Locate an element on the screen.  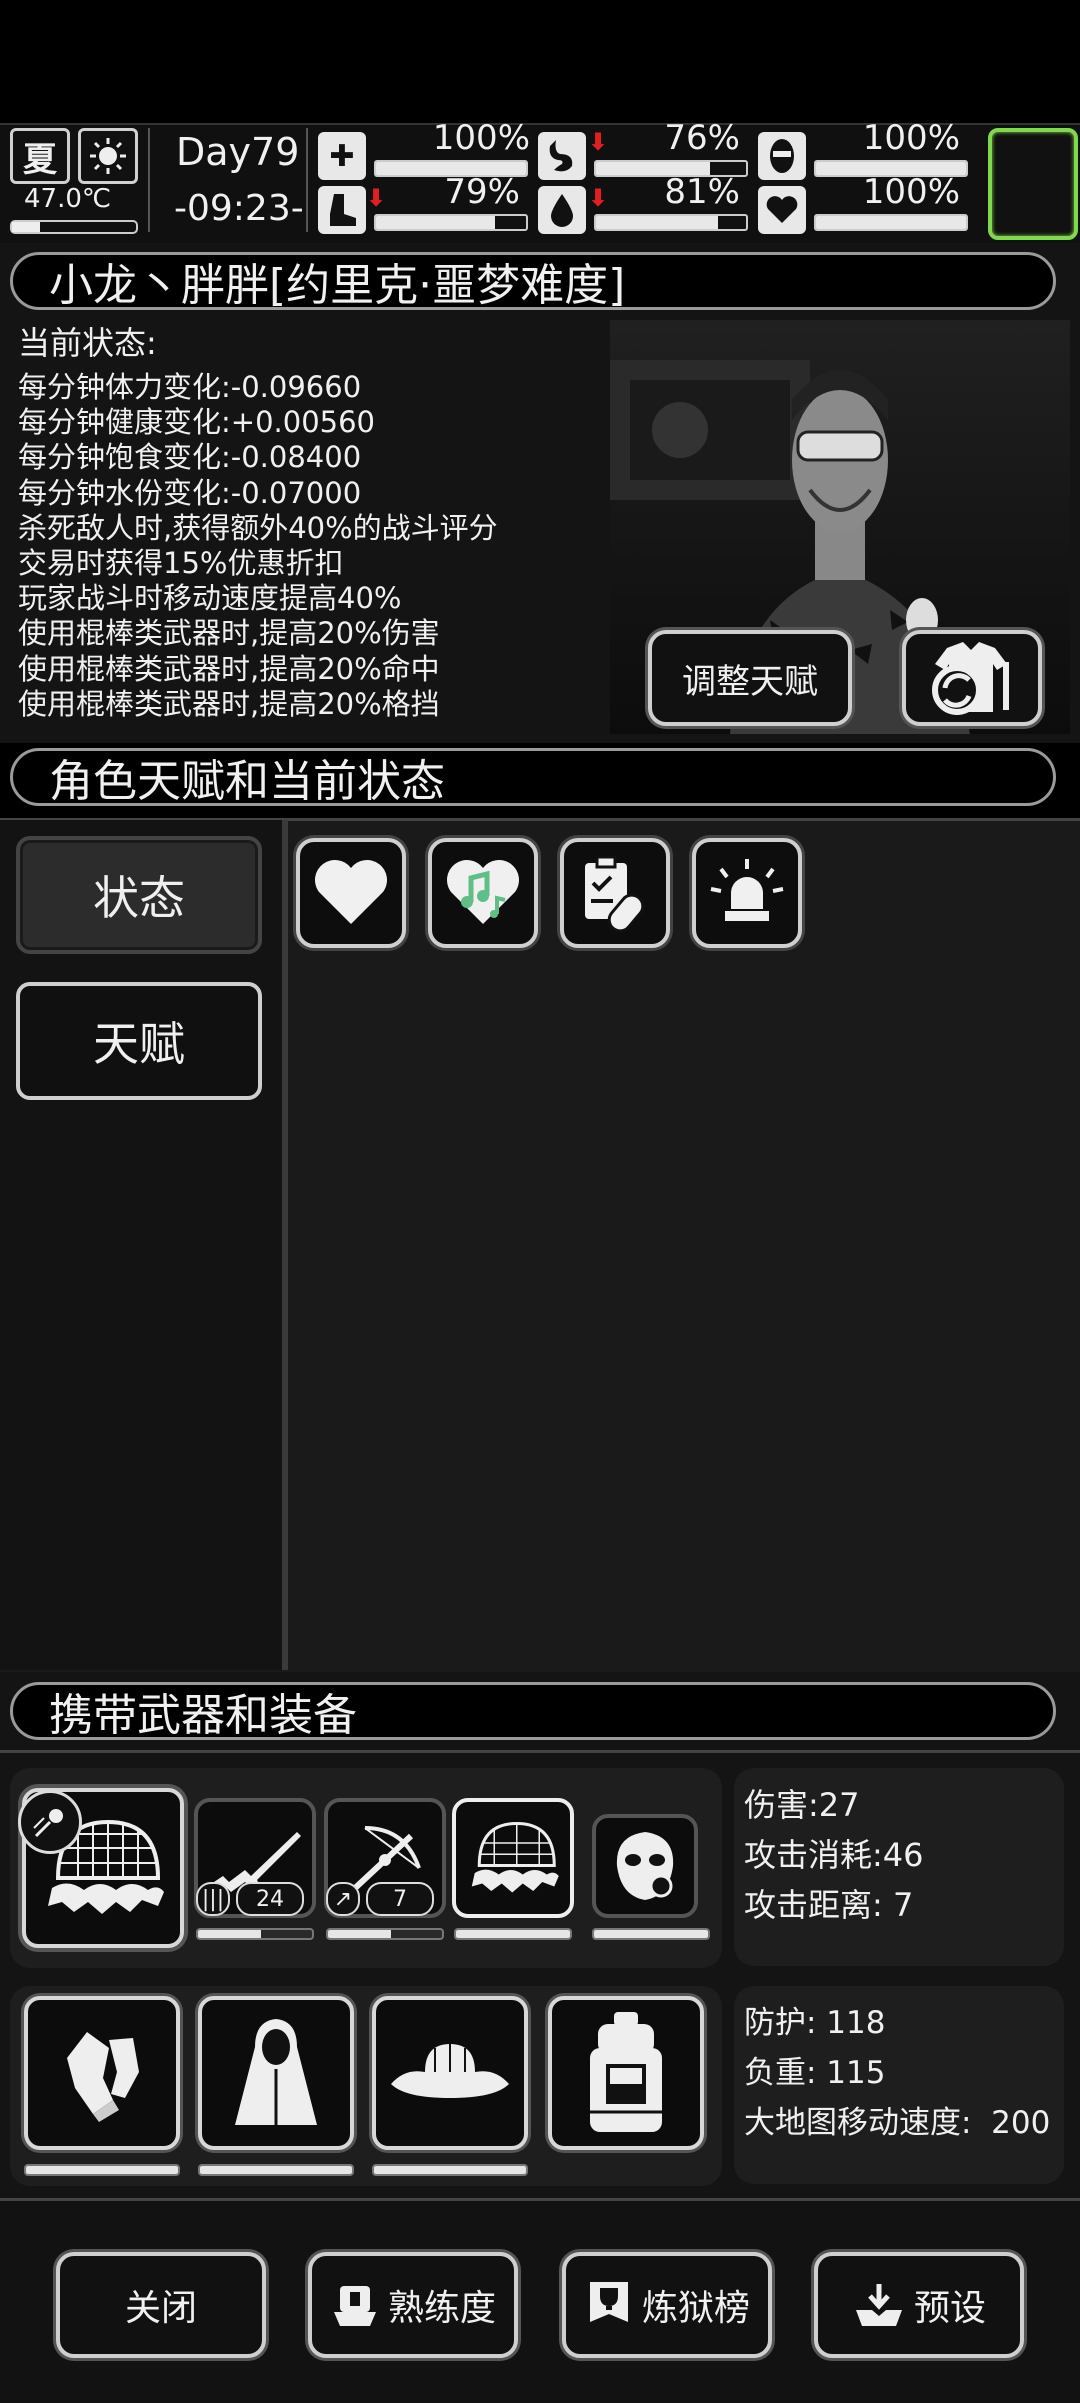
status-line: 使用棍棒类武器时,提高20%命中 is located at coordinates (229, 668).